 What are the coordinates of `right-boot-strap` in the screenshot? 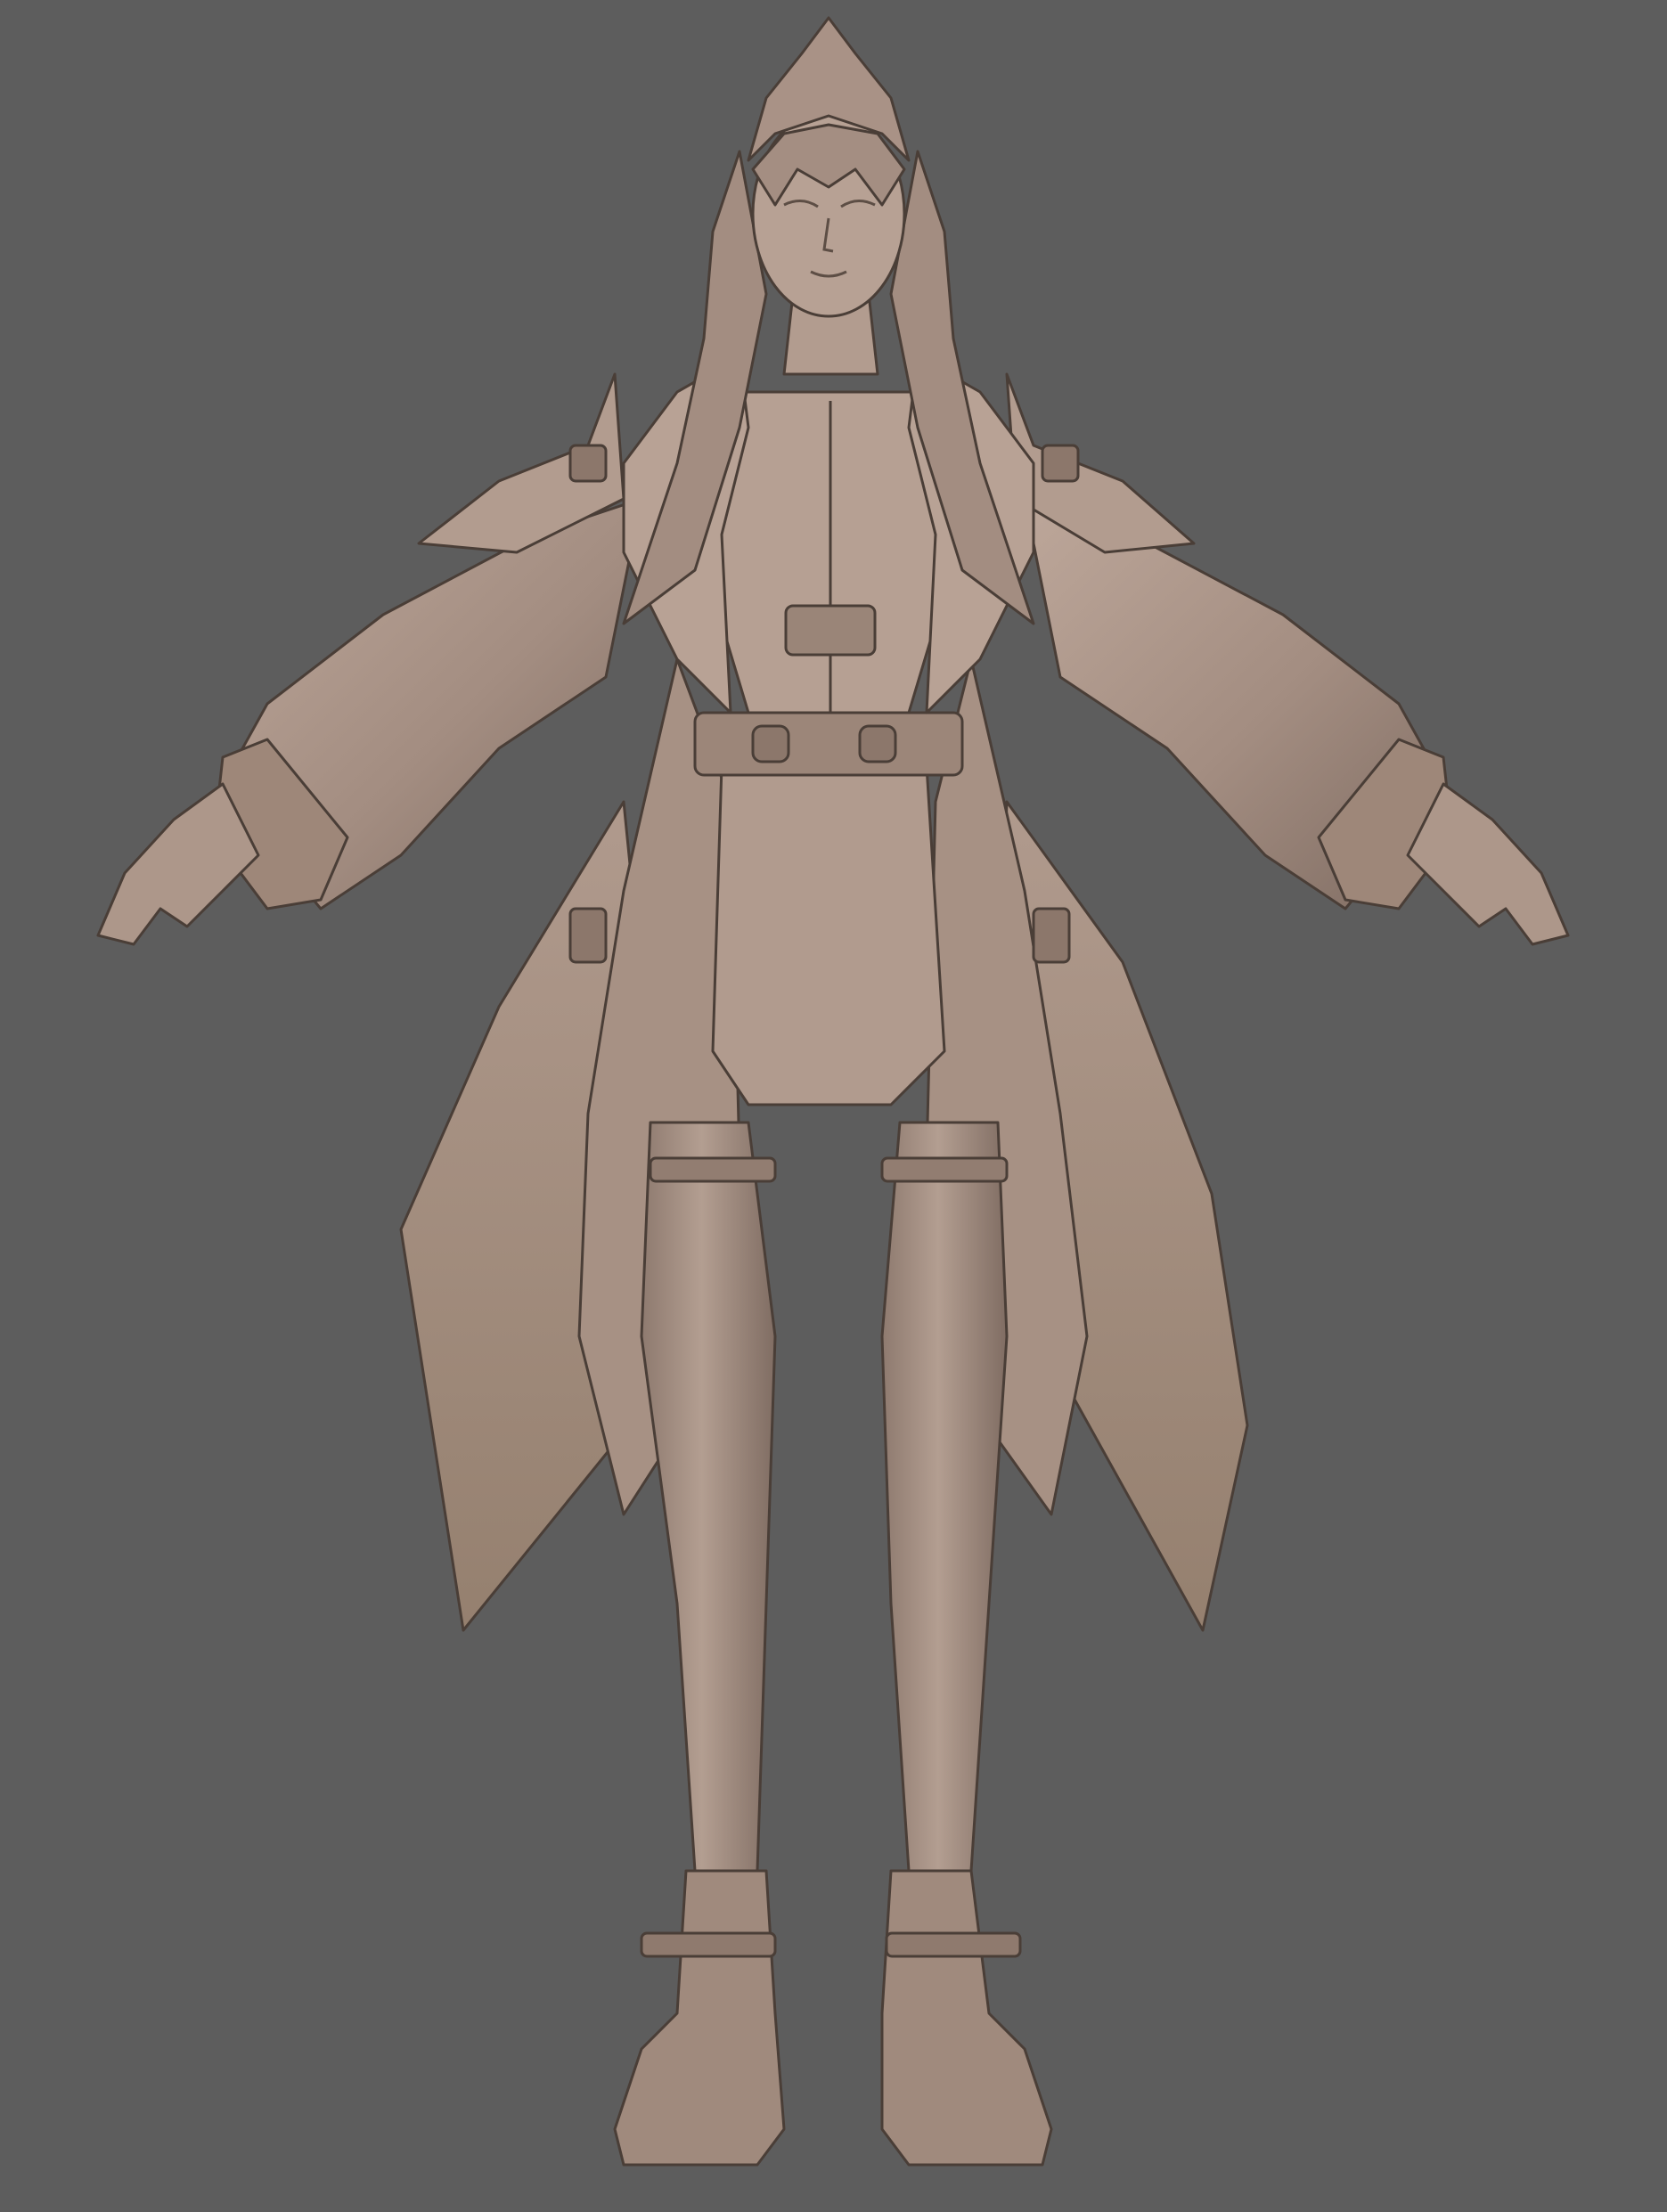 It's located at (953, 1945).